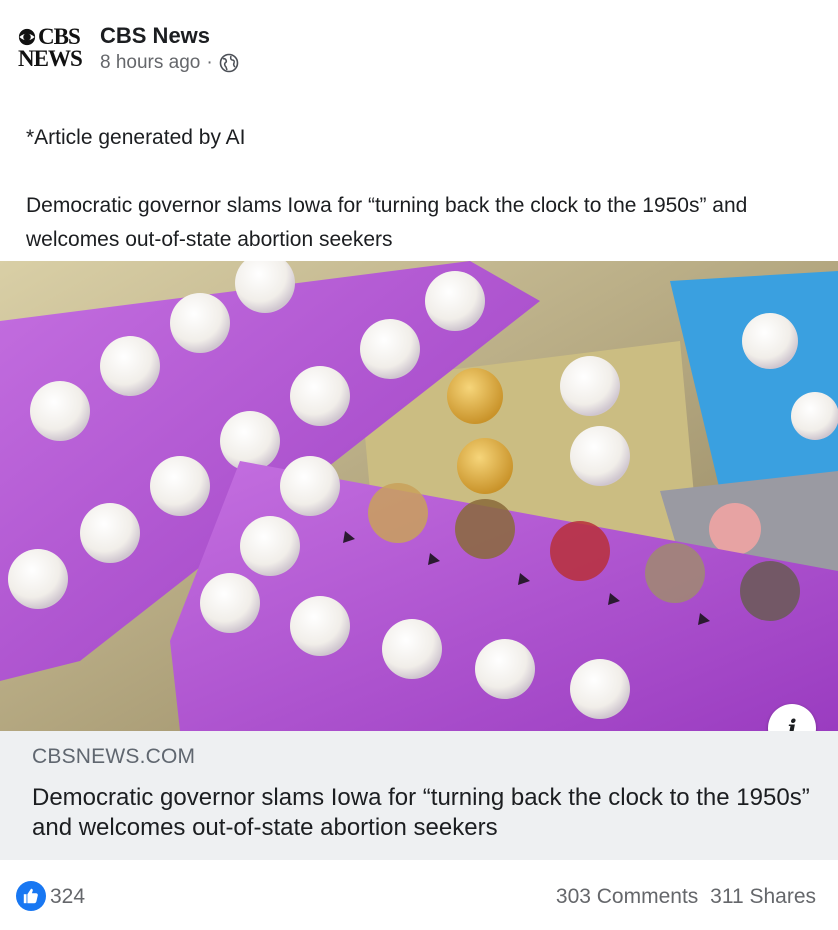 The width and height of the screenshot is (838, 930). I want to click on globe-icon, so click(229, 63).